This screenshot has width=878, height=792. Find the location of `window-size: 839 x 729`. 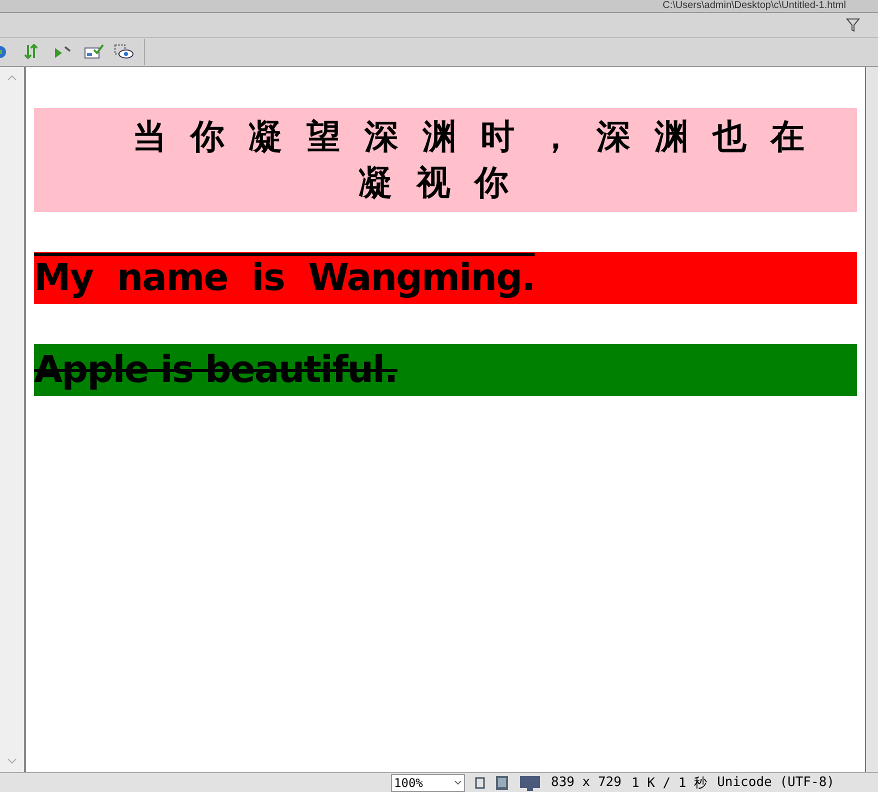

window-size: 839 x 729 is located at coordinates (586, 782).